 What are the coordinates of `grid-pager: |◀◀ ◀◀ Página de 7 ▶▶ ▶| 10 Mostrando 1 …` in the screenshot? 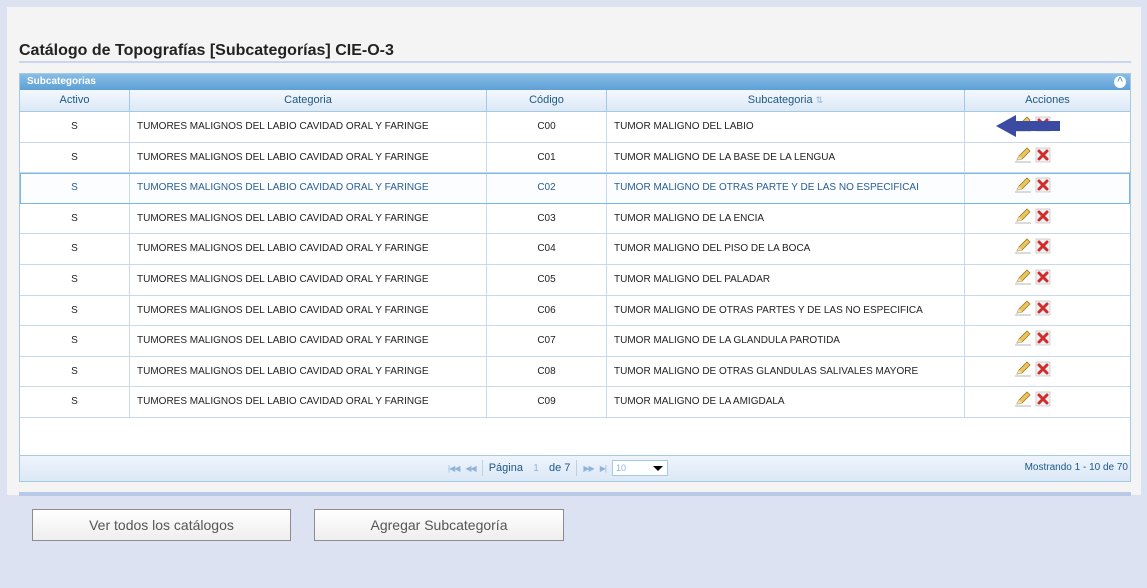 It's located at (575, 468).